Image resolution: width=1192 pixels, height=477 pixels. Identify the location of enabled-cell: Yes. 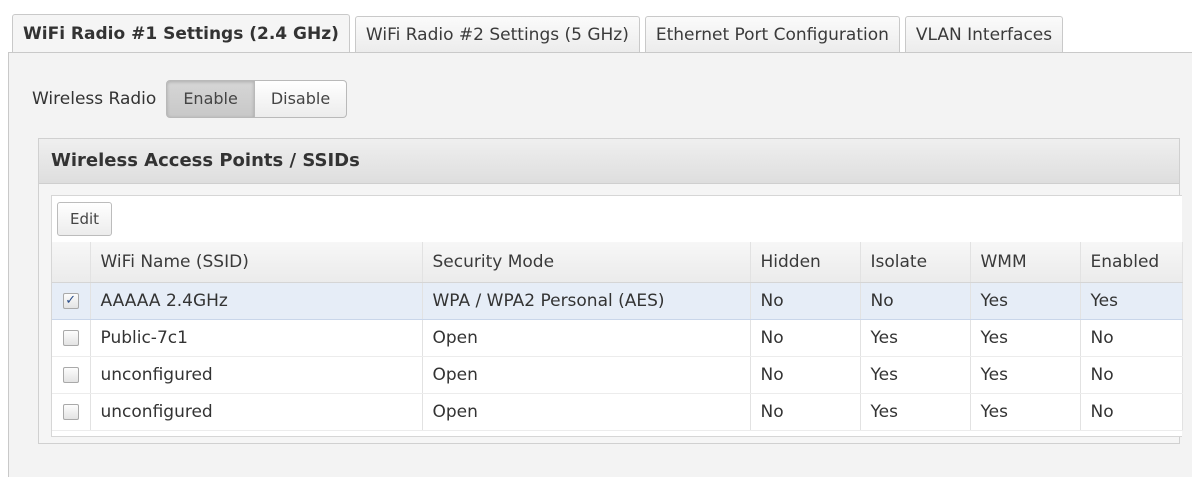
(1131, 301).